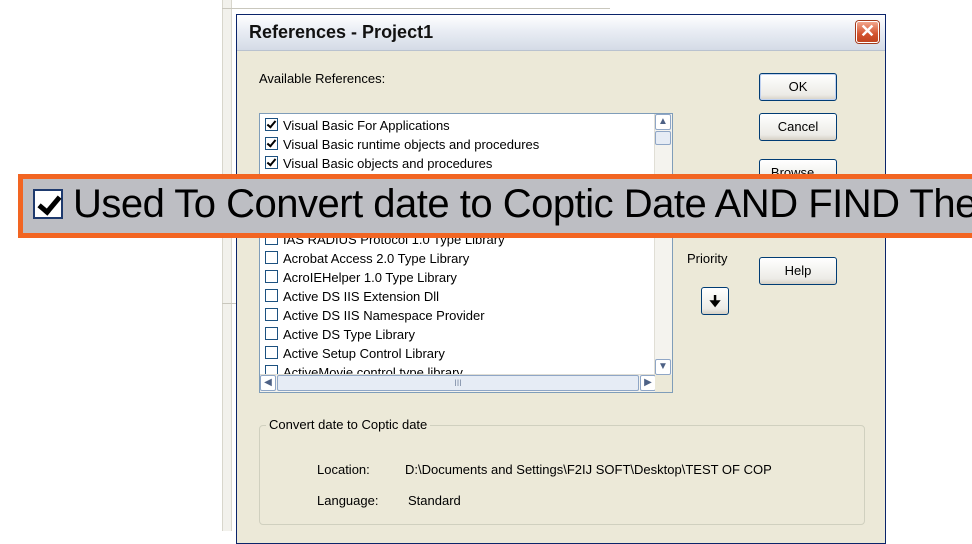 The image size is (972, 544). I want to click on close-icon: ✕, so click(867, 31).